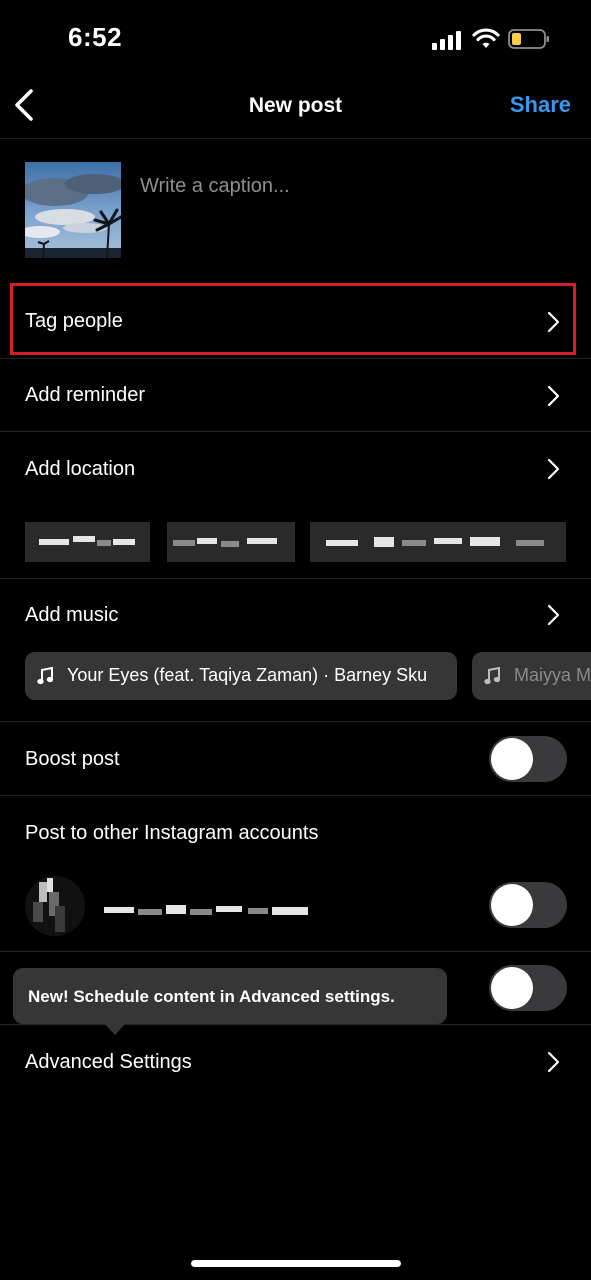 This screenshot has width=591, height=1280. What do you see at coordinates (528, 988) in the screenshot?
I see `setting-toggle` at bounding box center [528, 988].